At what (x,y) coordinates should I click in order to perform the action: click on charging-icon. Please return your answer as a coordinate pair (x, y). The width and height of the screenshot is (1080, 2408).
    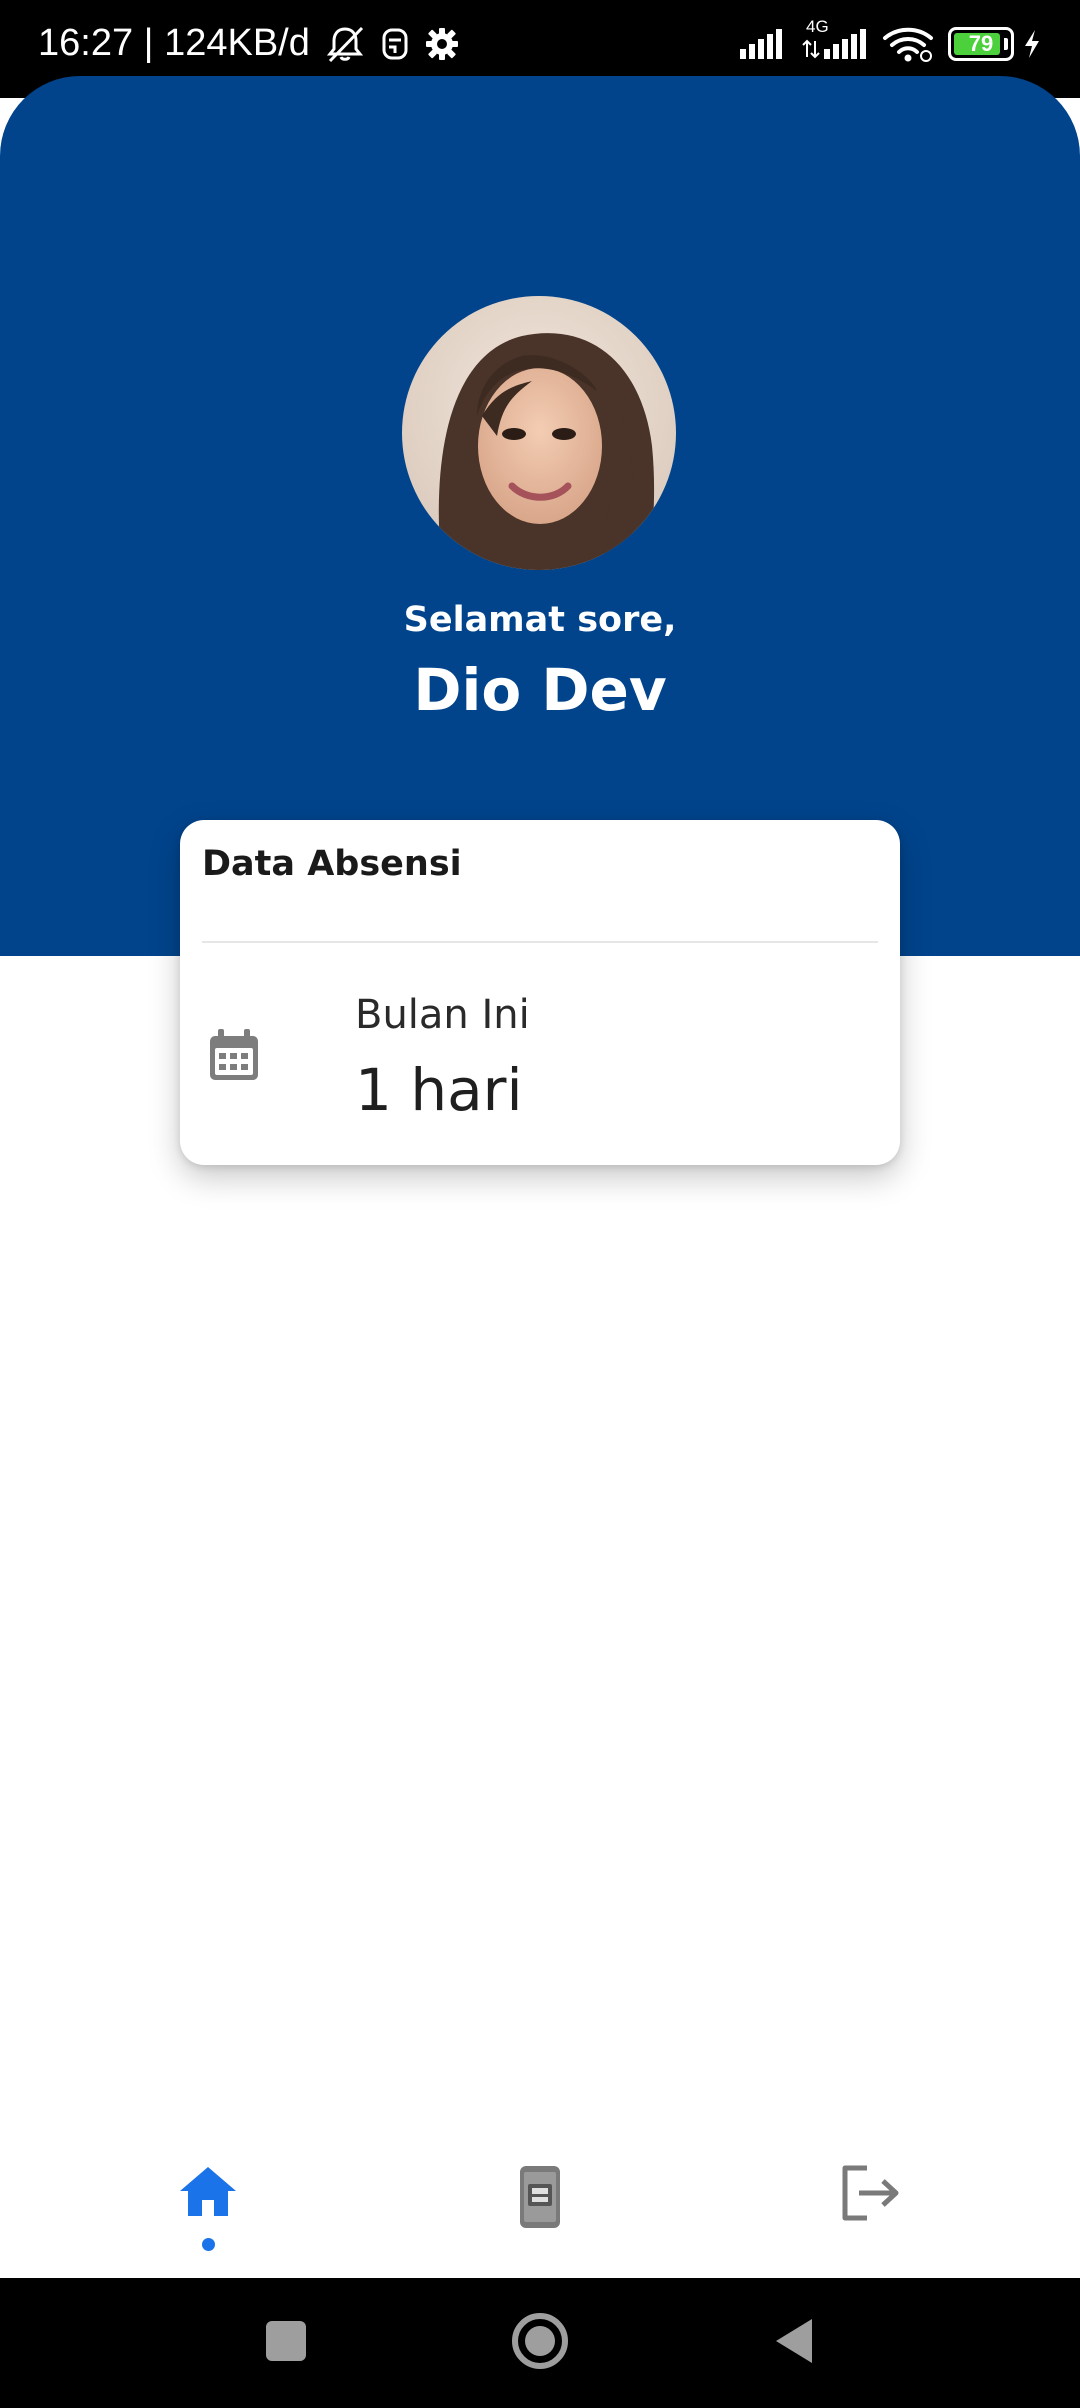
    Looking at the image, I should click on (1032, 44).